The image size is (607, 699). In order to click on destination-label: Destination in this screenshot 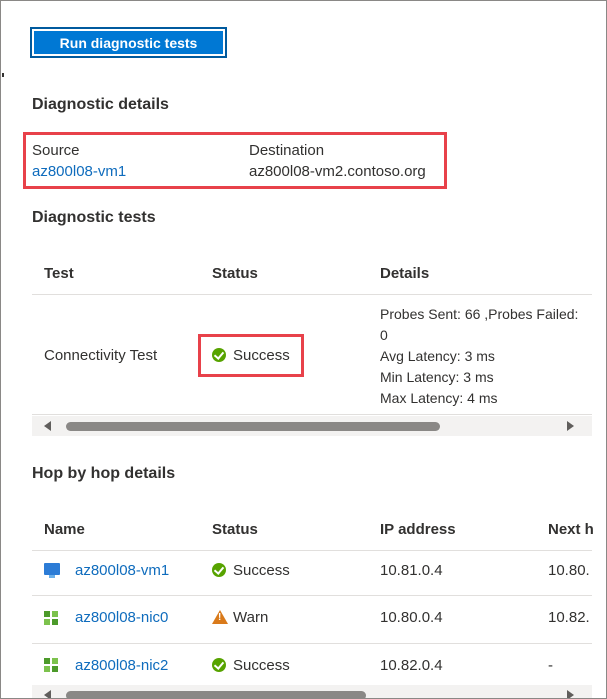, I will do `click(287, 150)`.